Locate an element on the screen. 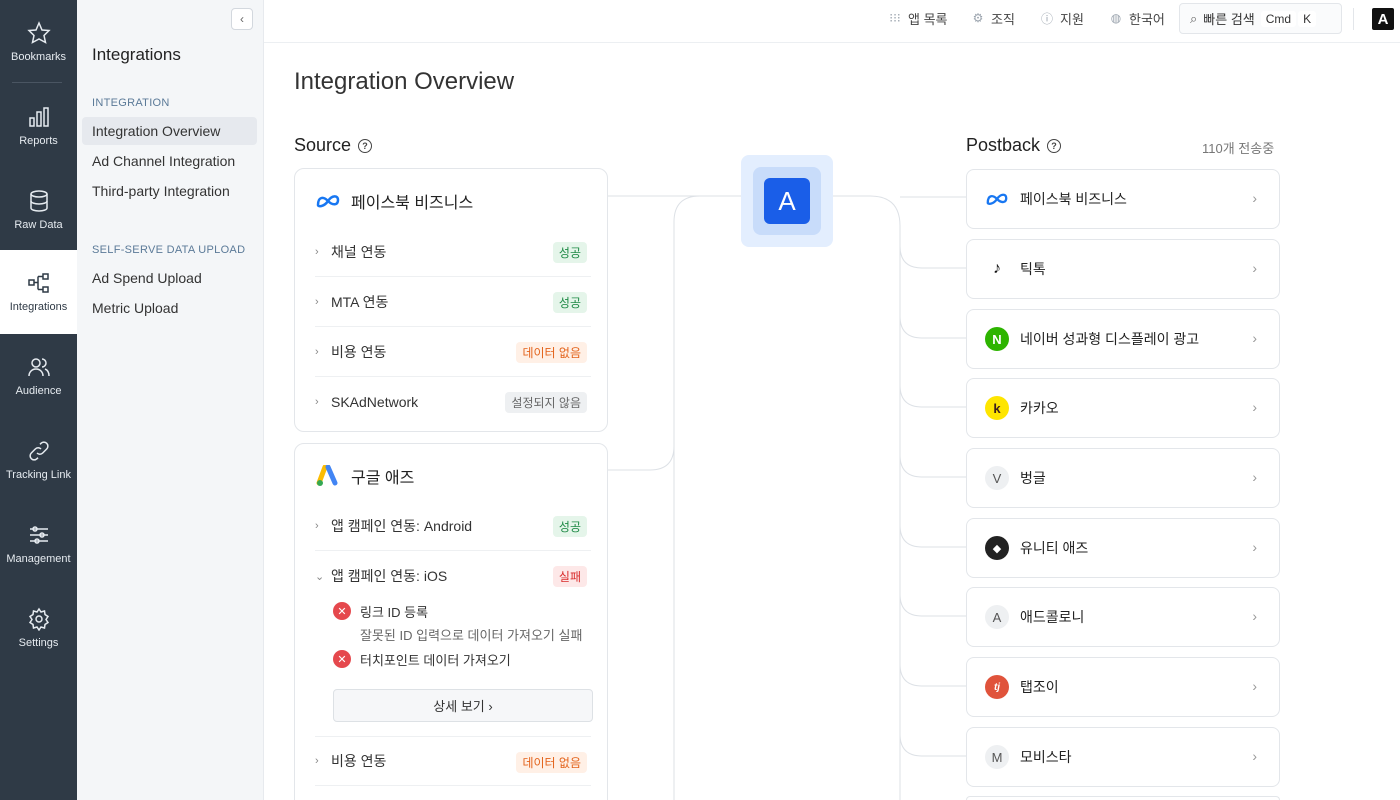 This screenshot has height=800, width=1400. row-label: MTA 연동 is located at coordinates (360, 301).